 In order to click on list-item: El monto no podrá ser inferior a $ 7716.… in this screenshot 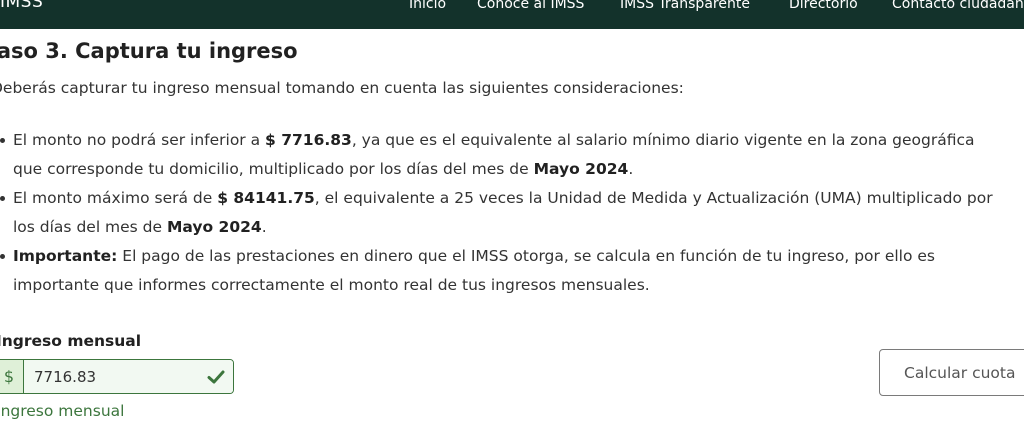, I will do `click(512, 155)`.